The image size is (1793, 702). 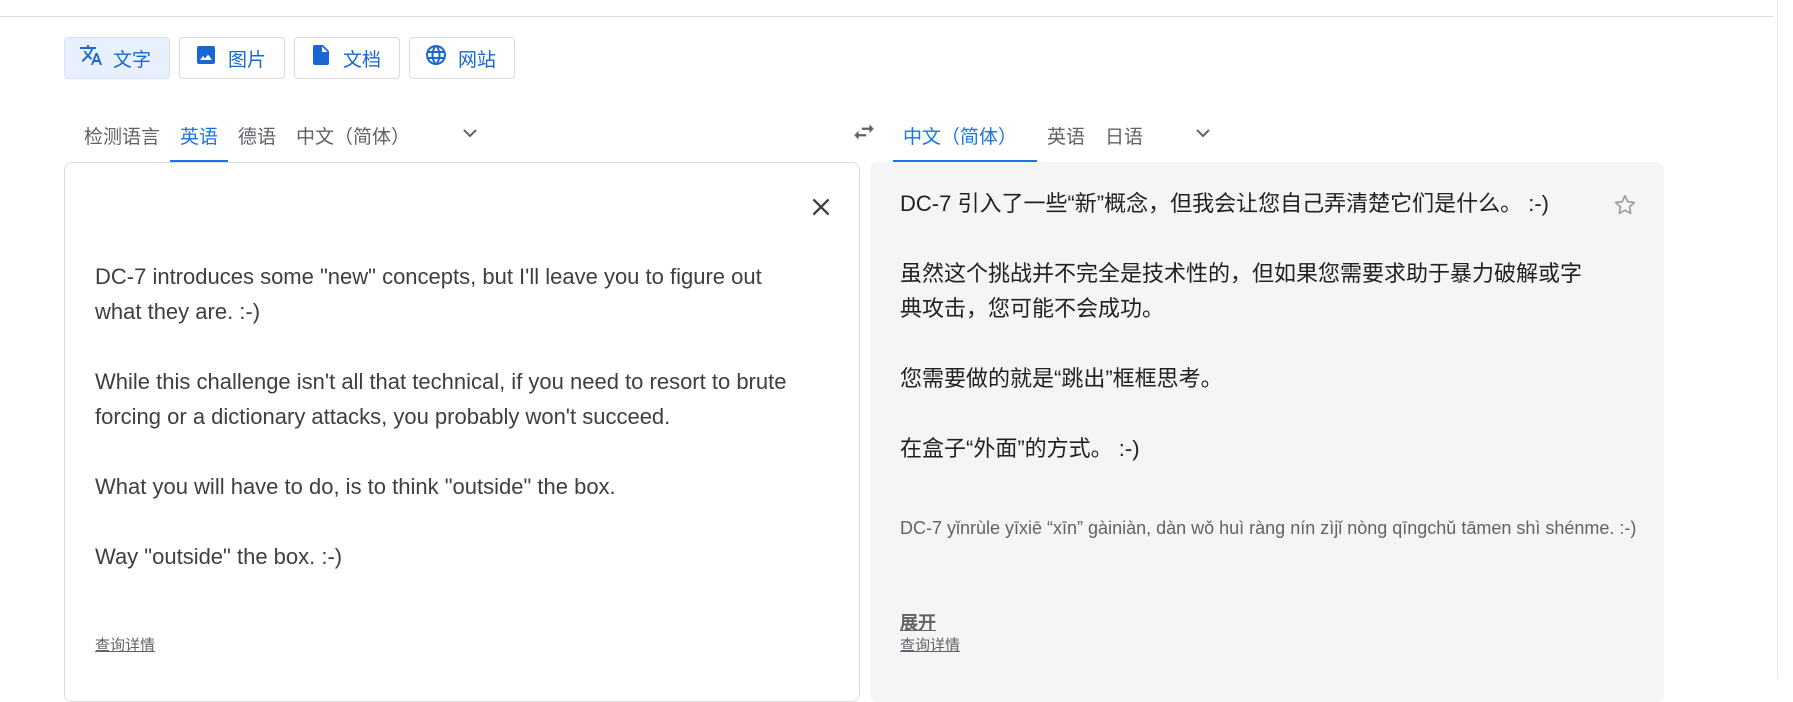 I want to click on close-icon, so click(x=821, y=209).